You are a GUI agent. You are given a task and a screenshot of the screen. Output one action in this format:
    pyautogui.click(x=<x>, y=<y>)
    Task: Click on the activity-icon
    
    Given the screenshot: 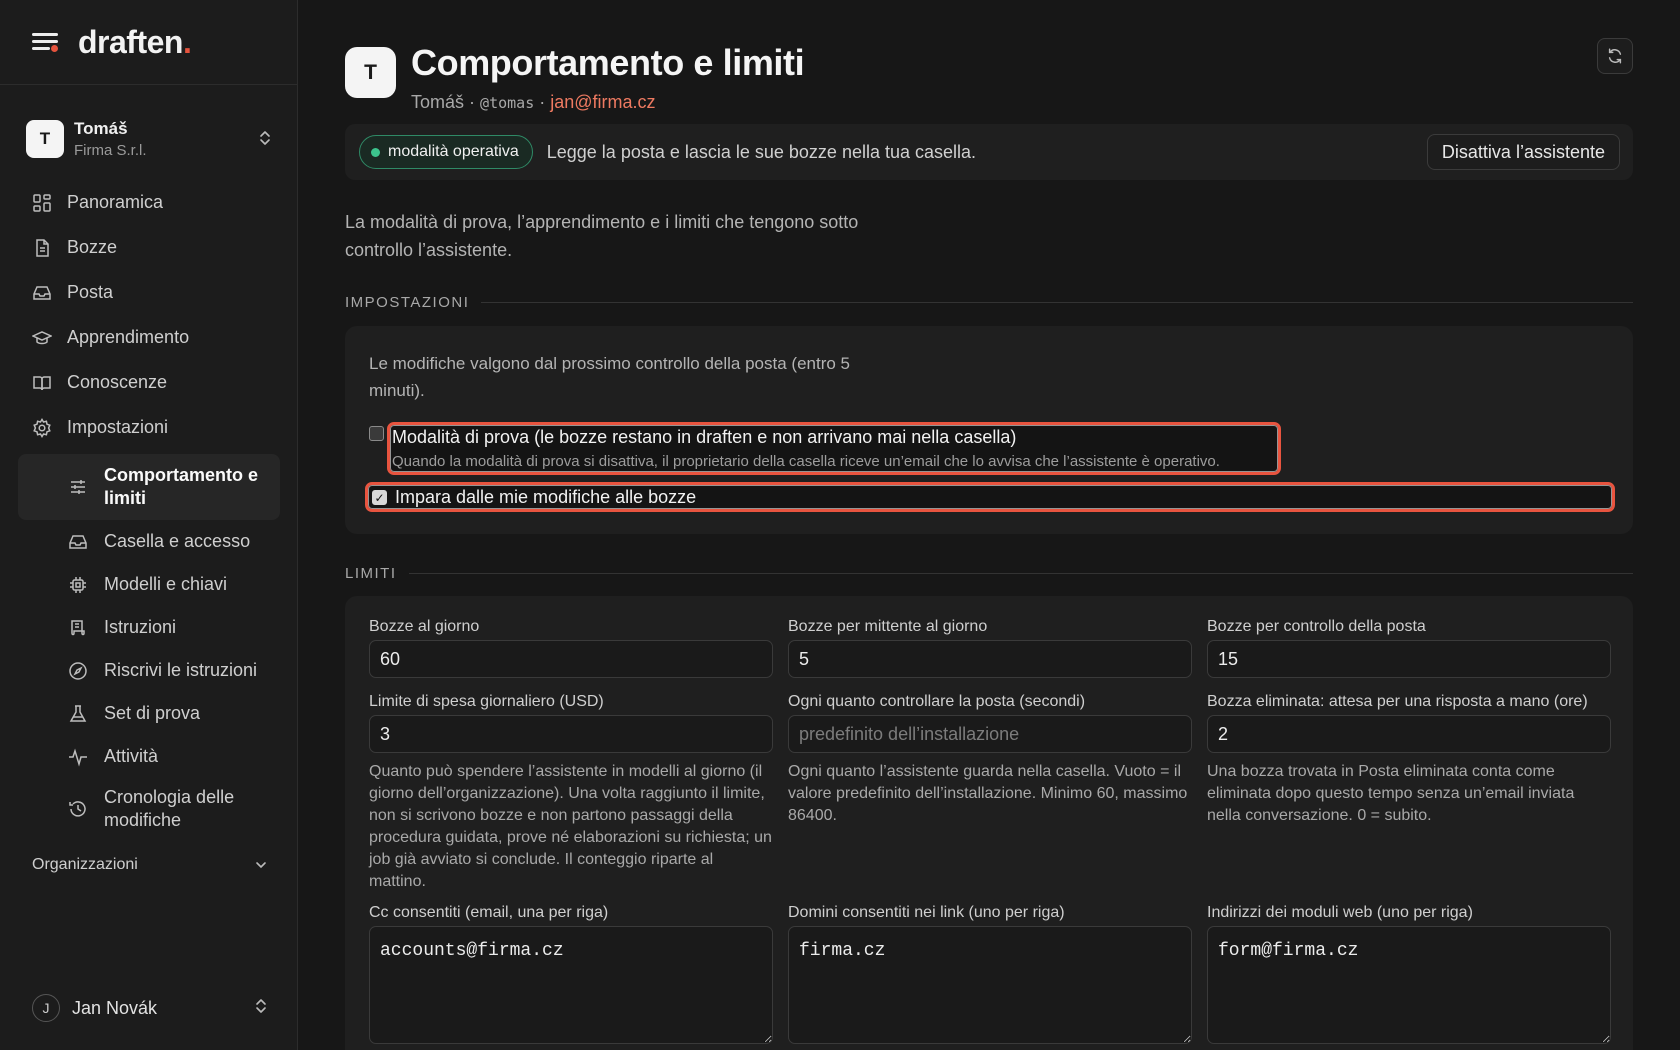 What is the action you would take?
    pyautogui.click(x=78, y=757)
    